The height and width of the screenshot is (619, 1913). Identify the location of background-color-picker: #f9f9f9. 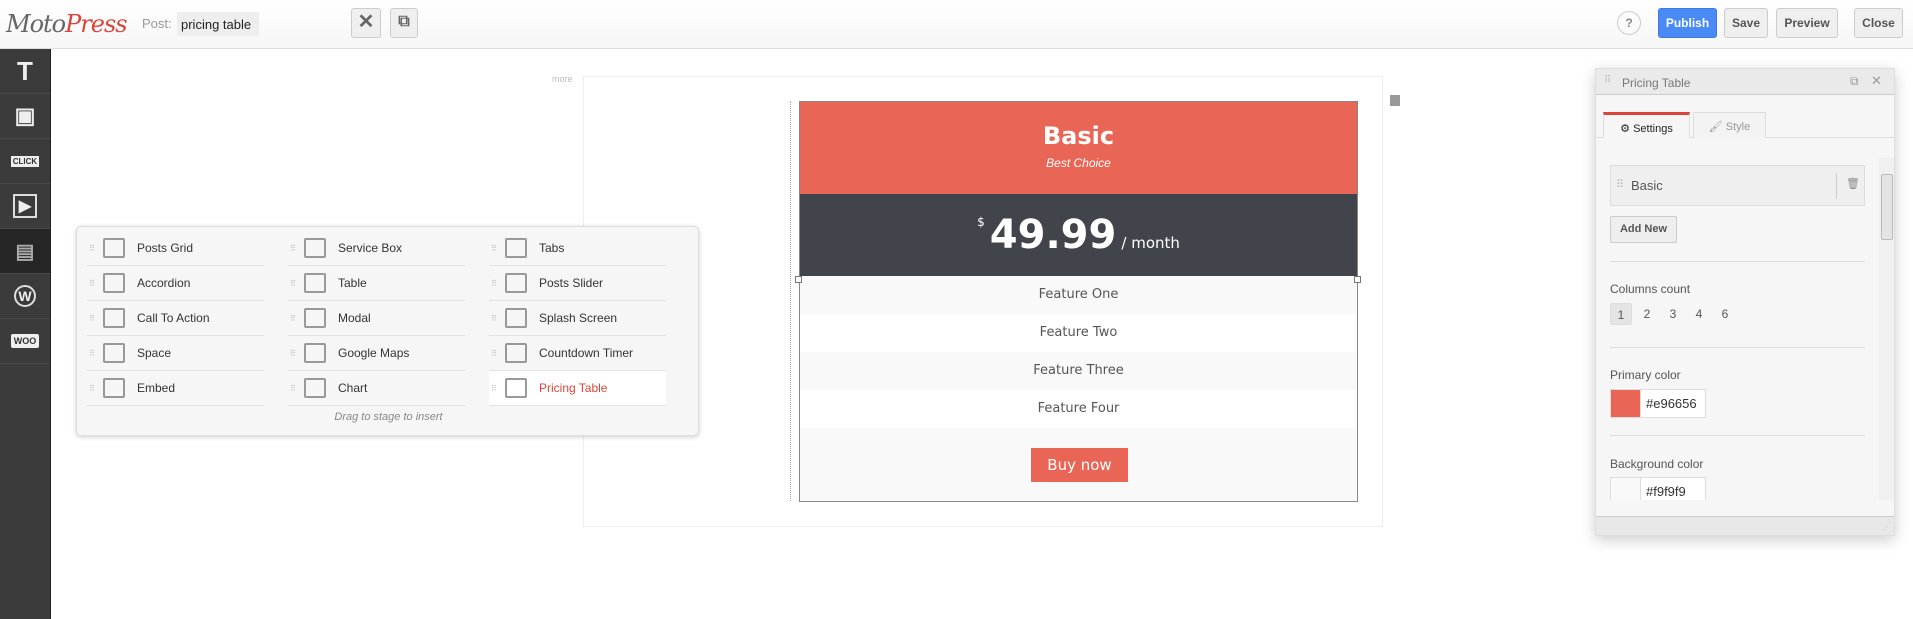
(1658, 488).